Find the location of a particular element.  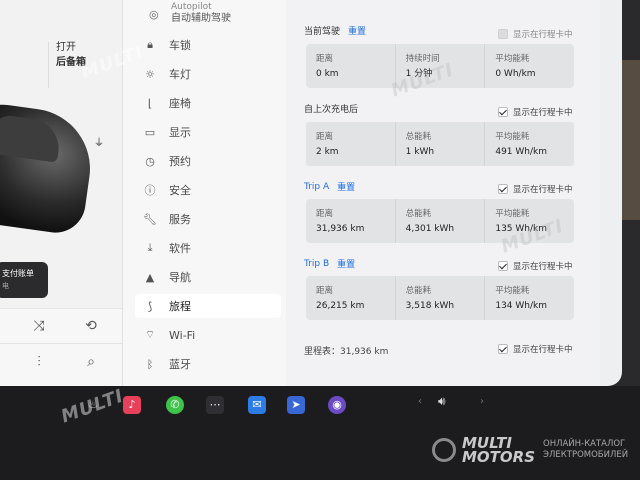

bluetooth-icon: ᛒ is located at coordinates (150, 364).